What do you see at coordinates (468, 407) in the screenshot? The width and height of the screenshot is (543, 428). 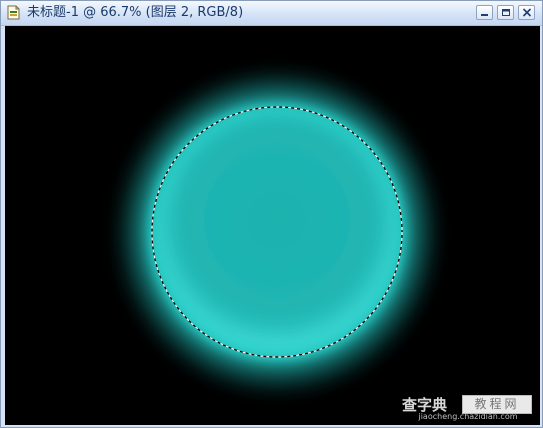 I see `watermark: 查字典 教程网 jiaocheng.chazidian.com` at bounding box center [468, 407].